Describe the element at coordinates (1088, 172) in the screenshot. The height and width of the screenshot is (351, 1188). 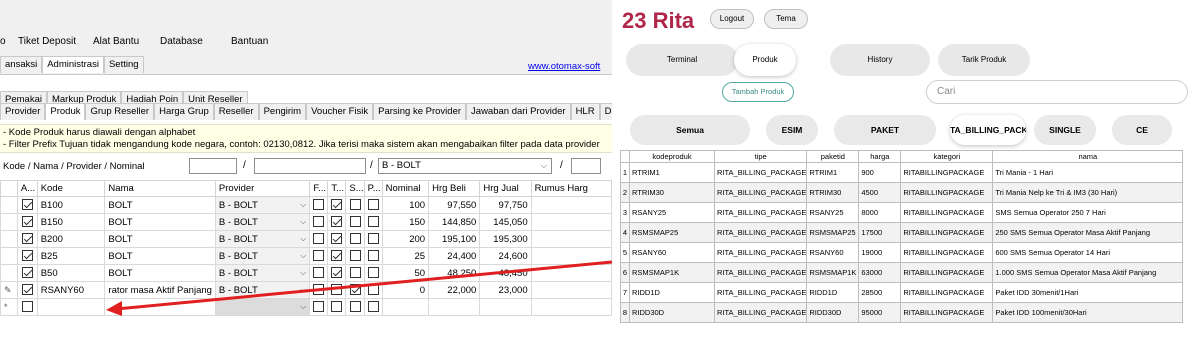
I see `table-cell: Tri Mania - 1 Hari` at that location.